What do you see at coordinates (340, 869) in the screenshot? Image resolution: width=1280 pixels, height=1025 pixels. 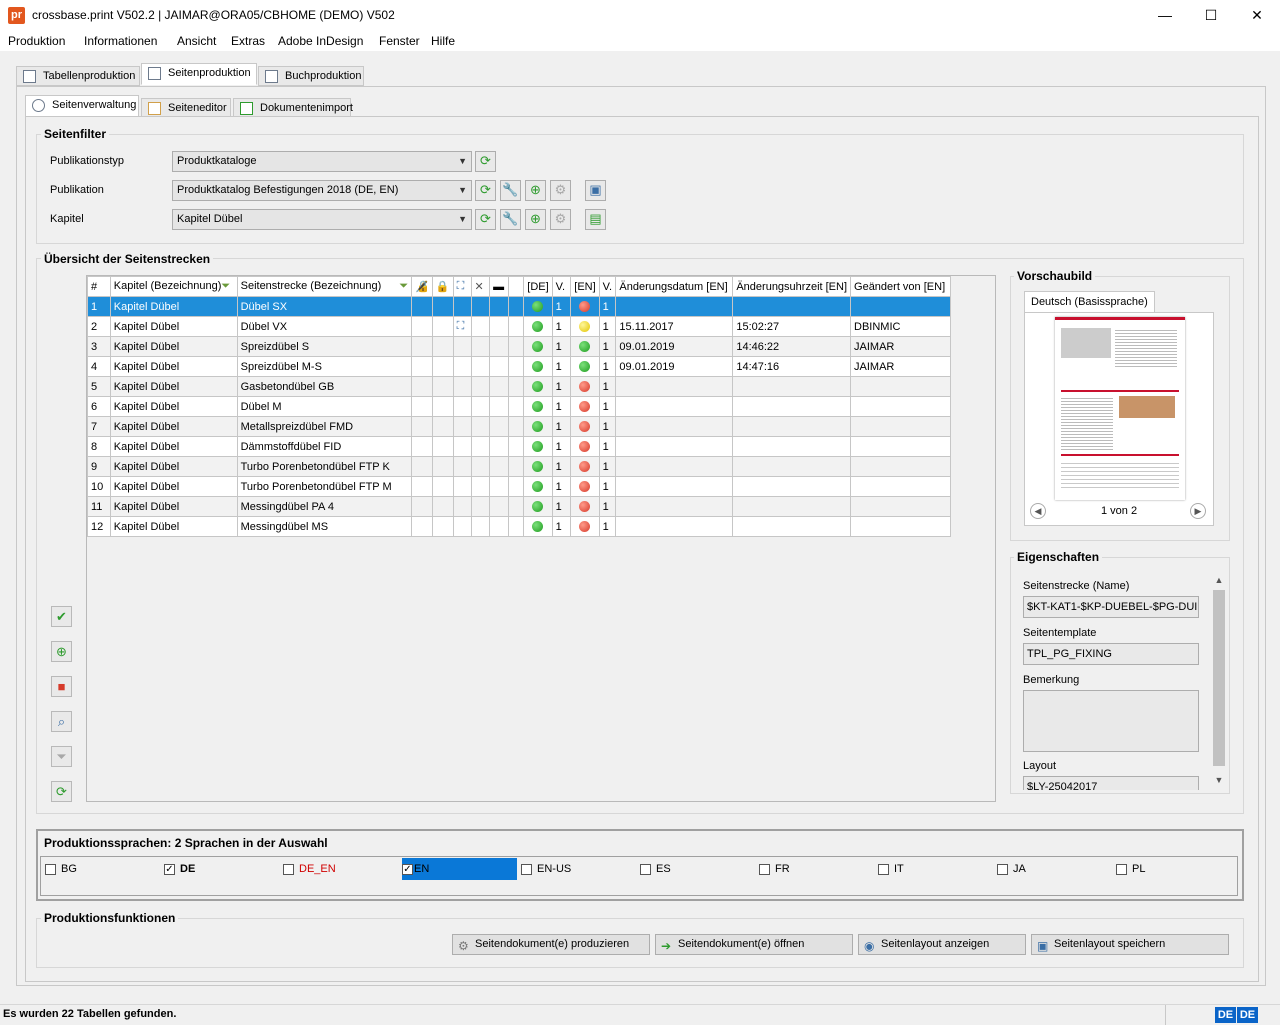 I see `language-option-de_en: DE_EN` at bounding box center [340, 869].